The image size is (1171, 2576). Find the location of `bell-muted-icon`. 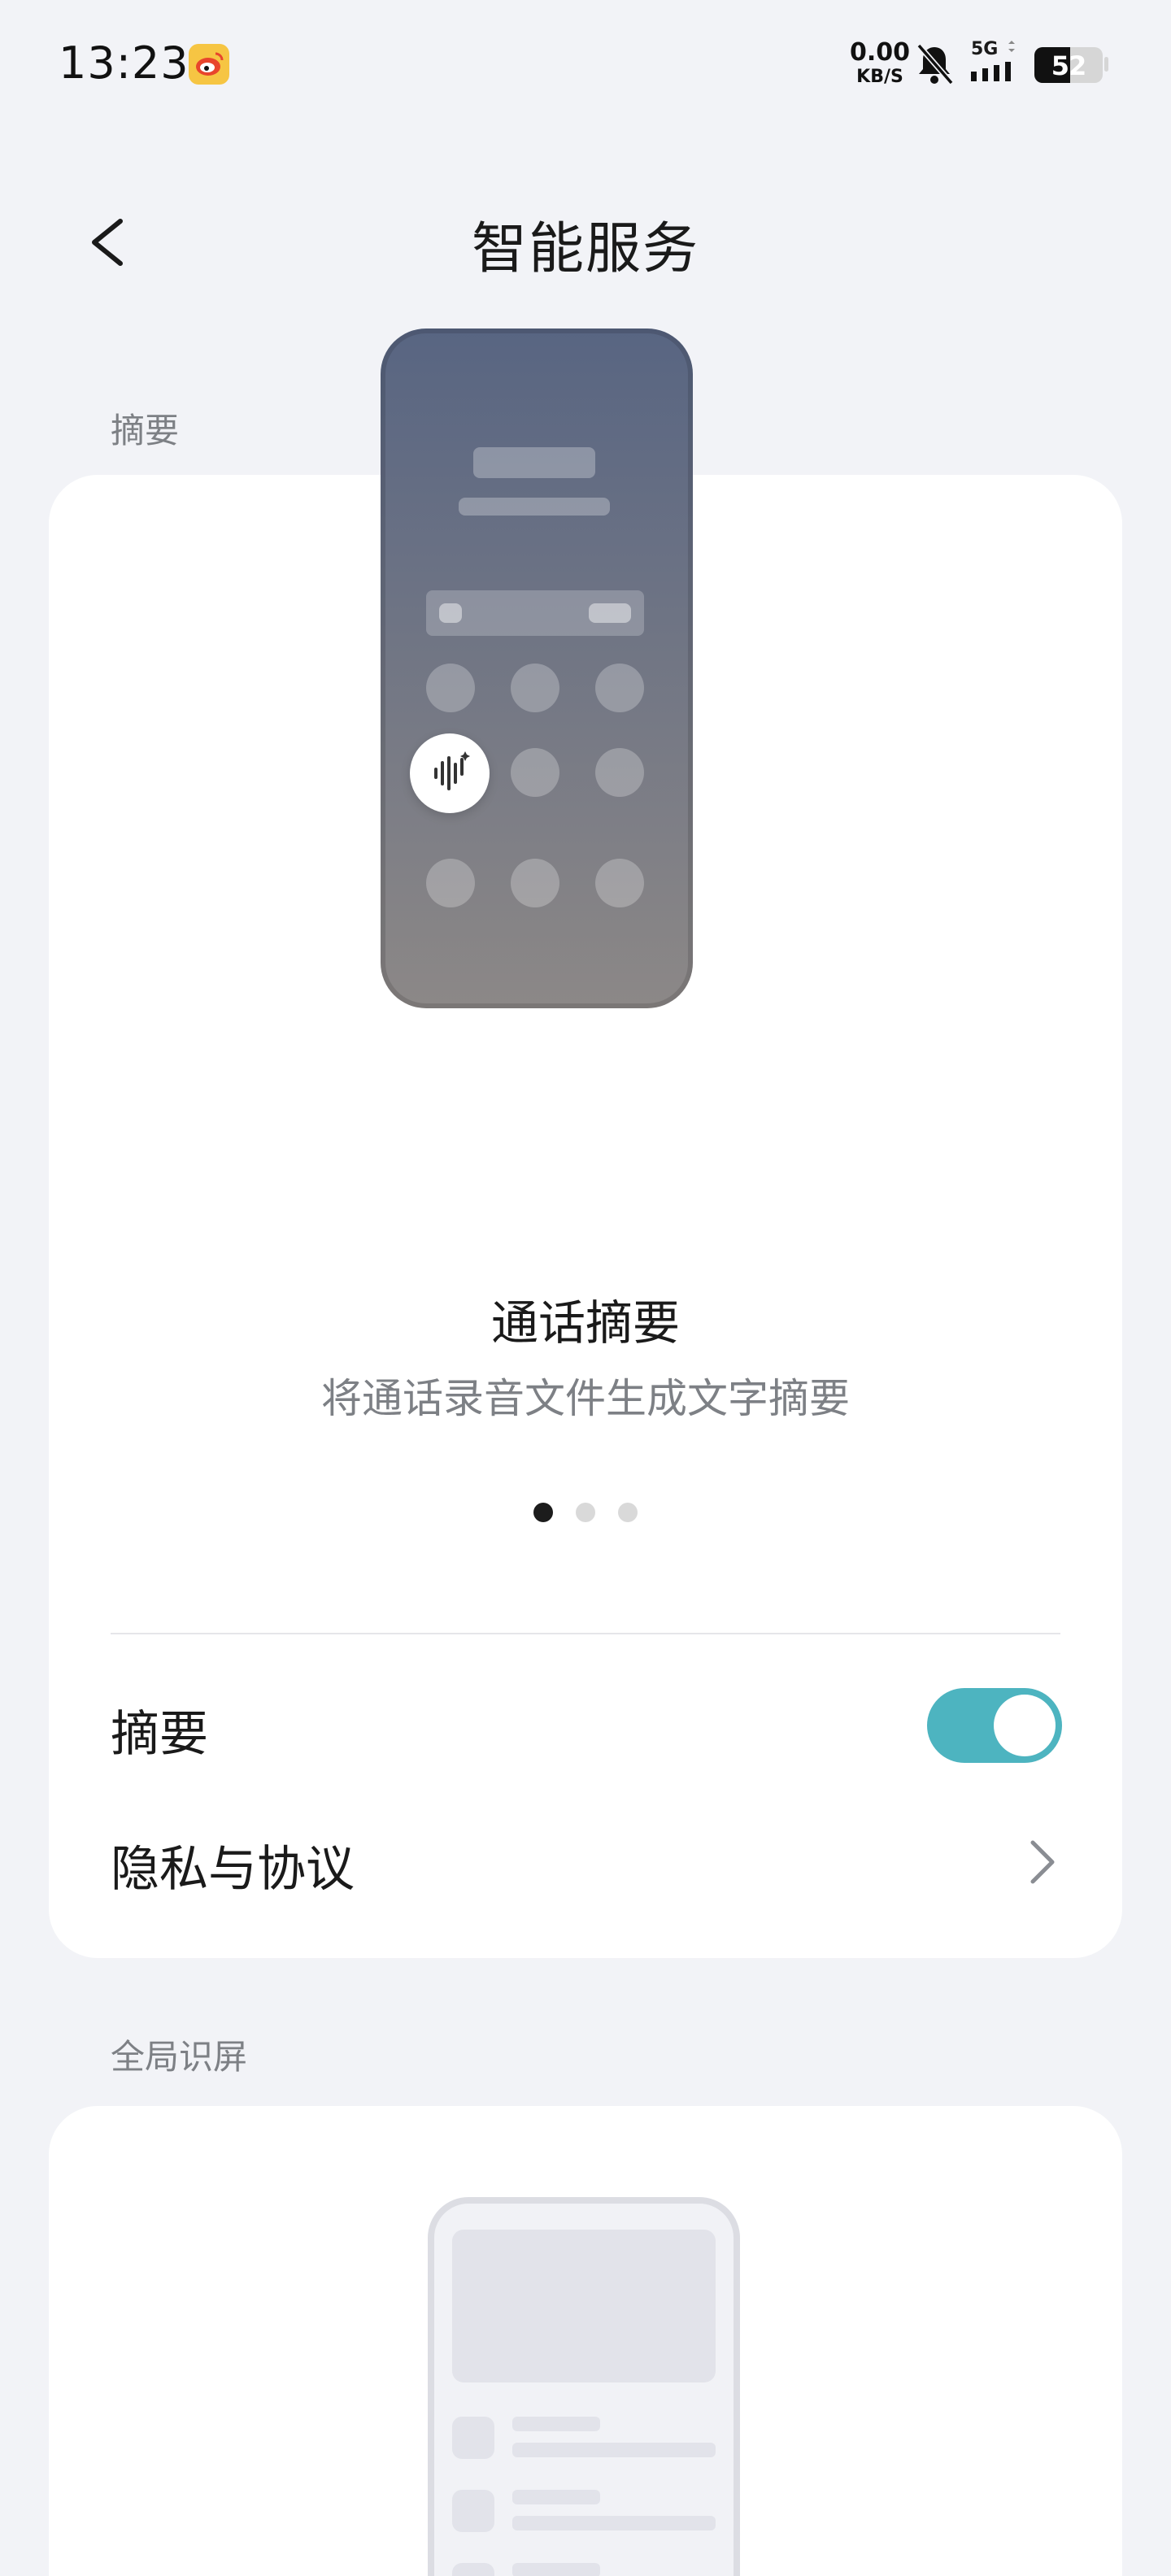

bell-muted-icon is located at coordinates (934, 64).